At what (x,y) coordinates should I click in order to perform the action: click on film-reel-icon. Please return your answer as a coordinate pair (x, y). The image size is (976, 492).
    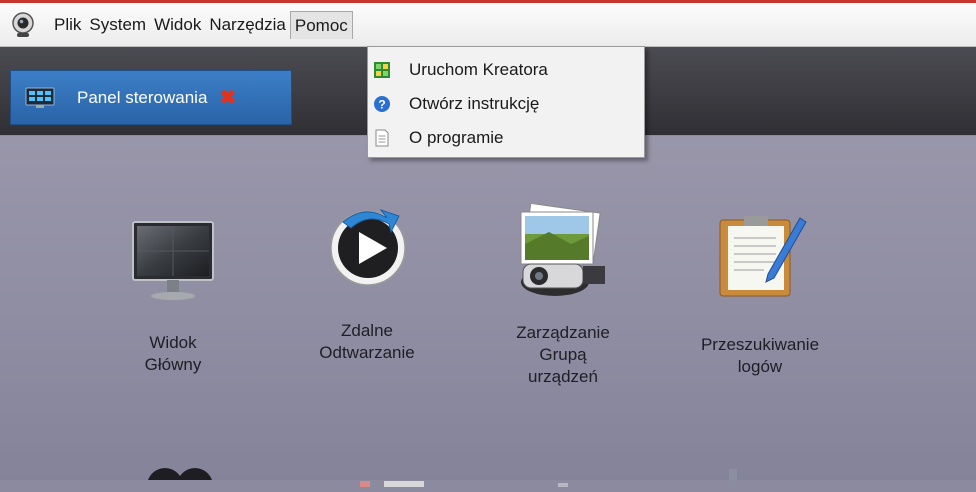
    Looking at the image, I should click on (180, 479).